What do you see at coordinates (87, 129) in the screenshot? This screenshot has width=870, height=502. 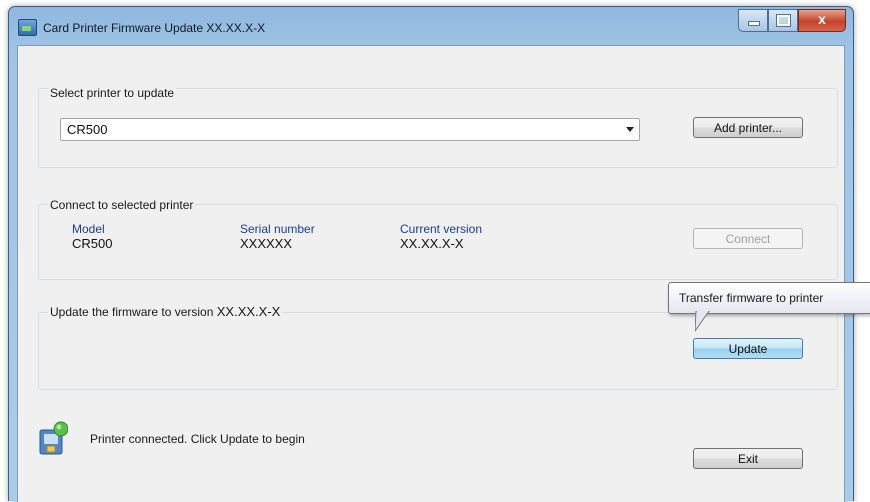 I see `printer-select-value: CR500` at bounding box center [87, 129].